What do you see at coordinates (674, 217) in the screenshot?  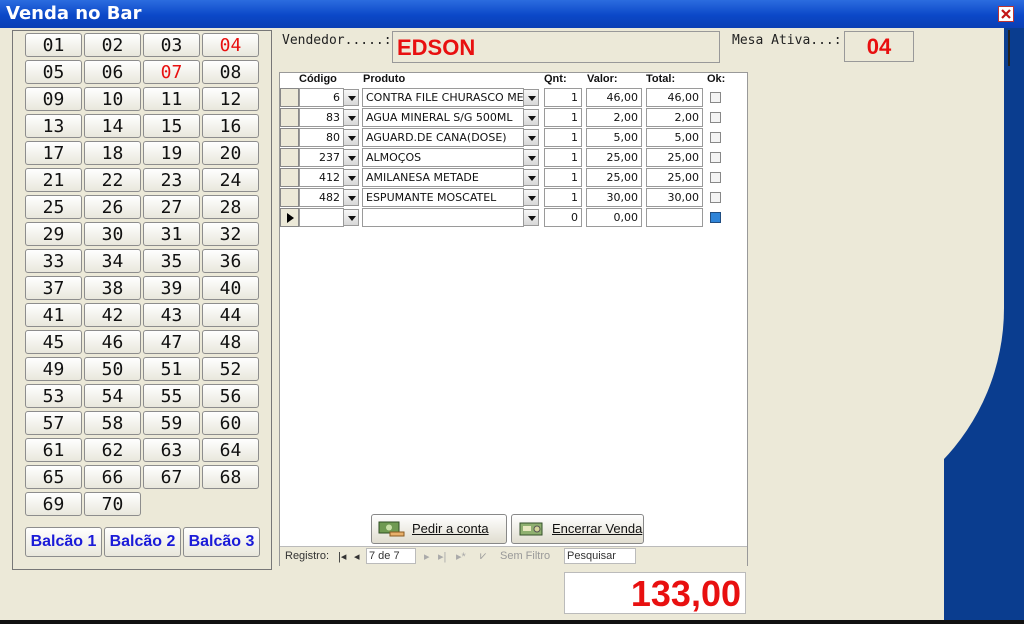 I see `total-field` at bounding box center [674, 217].